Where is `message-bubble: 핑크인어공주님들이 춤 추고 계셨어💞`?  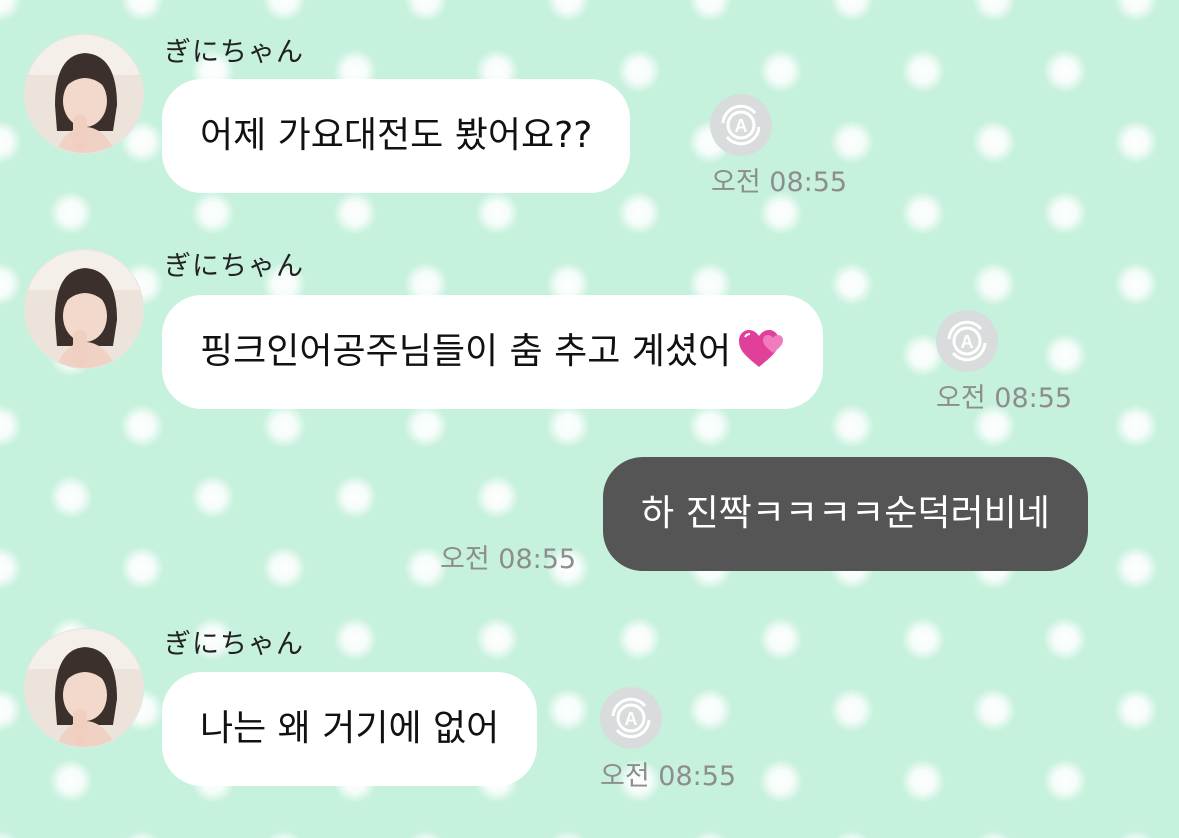 message-bubble: 핑크인어공주님들이 춤 추고 계셨어💞 is located at coordinates (493, 352).